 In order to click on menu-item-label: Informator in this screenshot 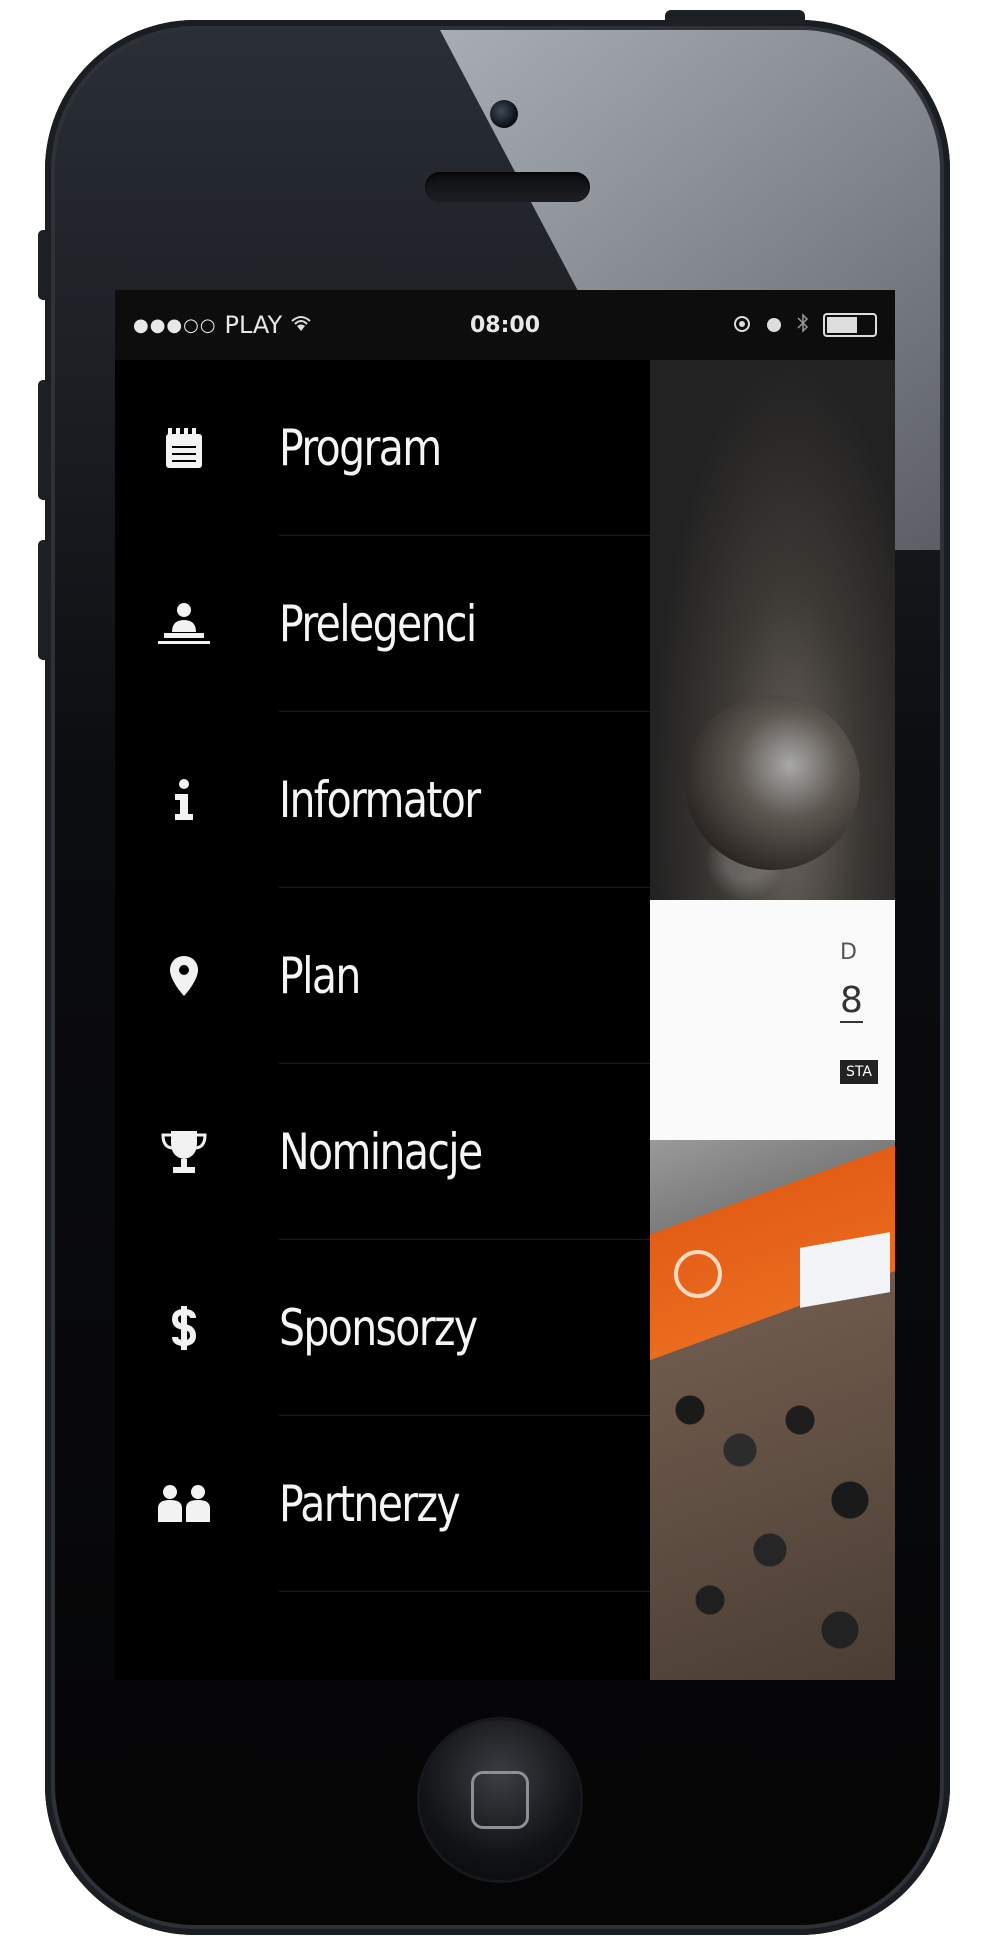, I will do `click(380, 800)`.